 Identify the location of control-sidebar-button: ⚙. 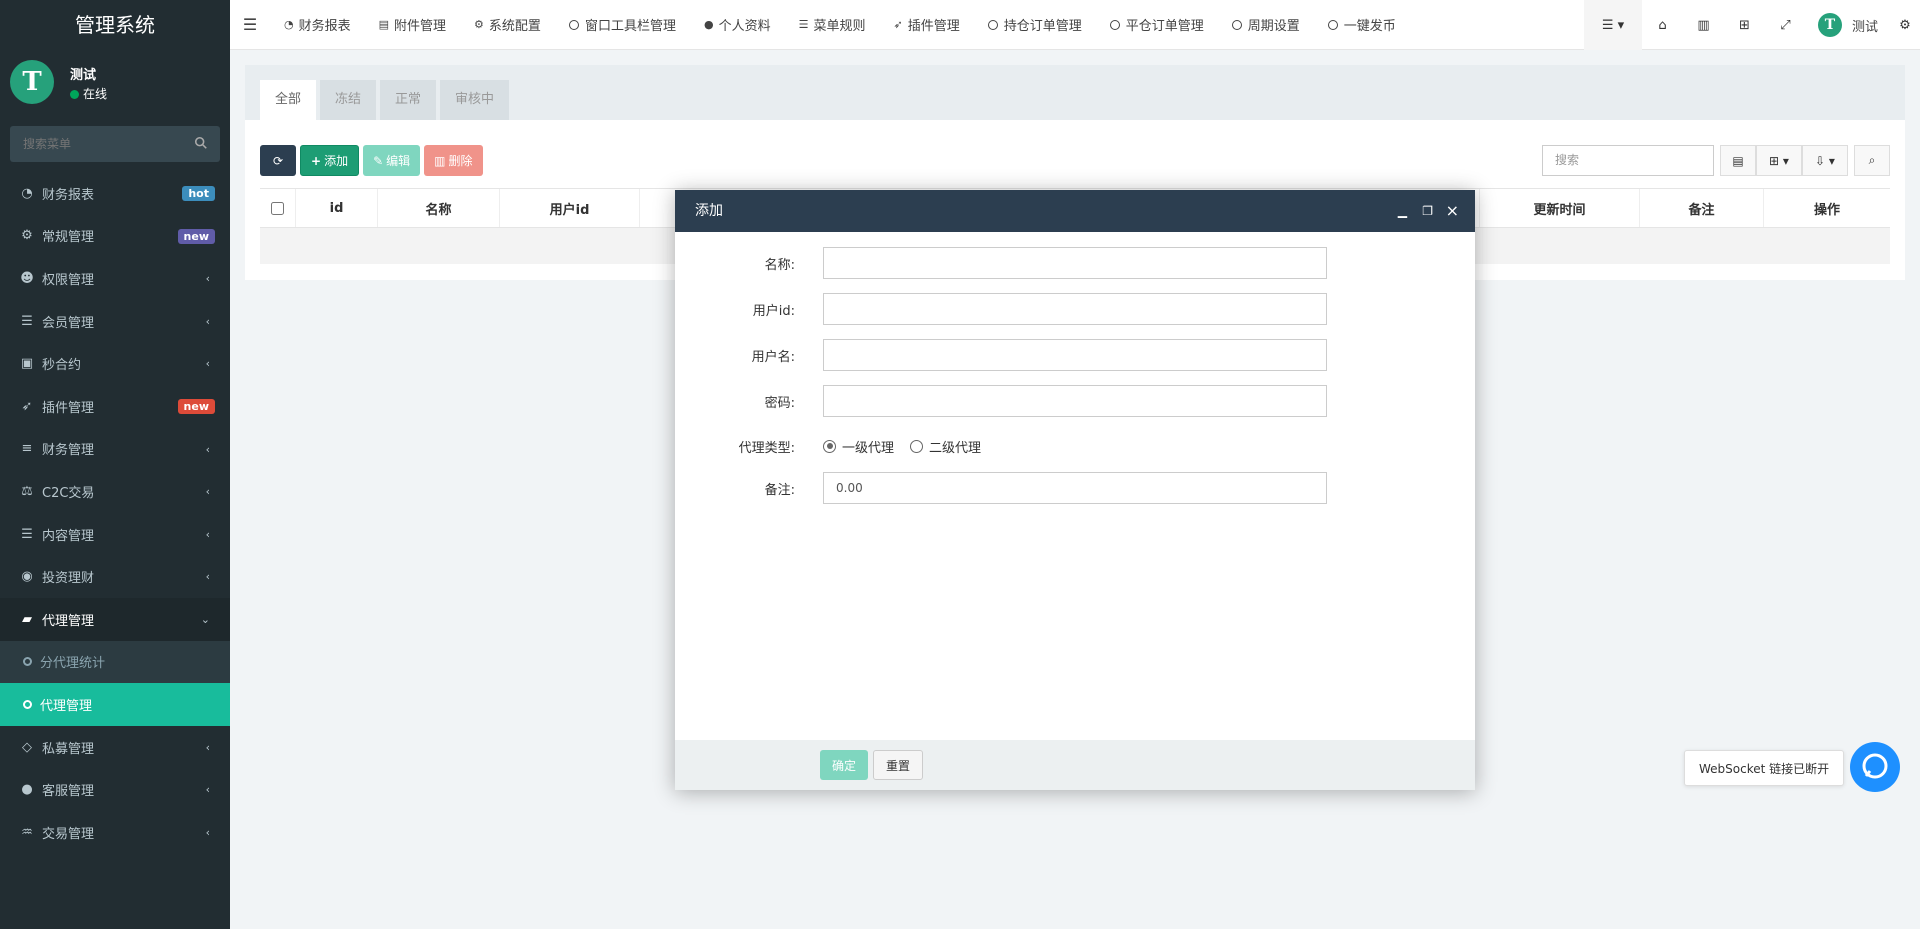
(1905, 25).